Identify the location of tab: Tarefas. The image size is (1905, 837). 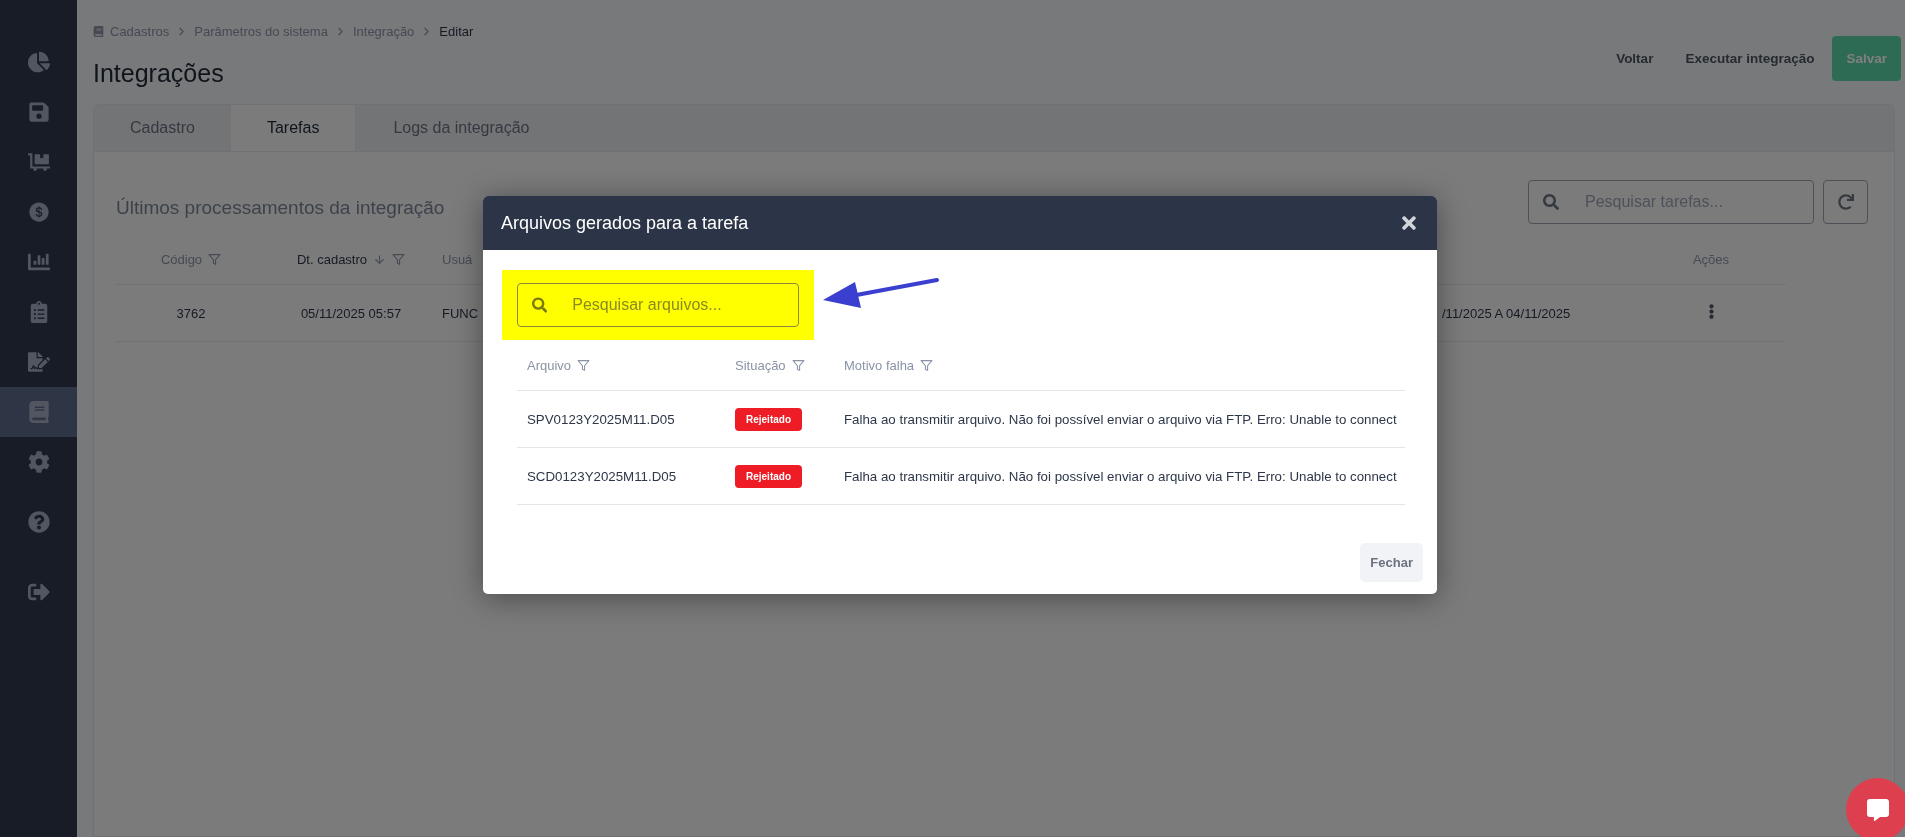
(293, 128).